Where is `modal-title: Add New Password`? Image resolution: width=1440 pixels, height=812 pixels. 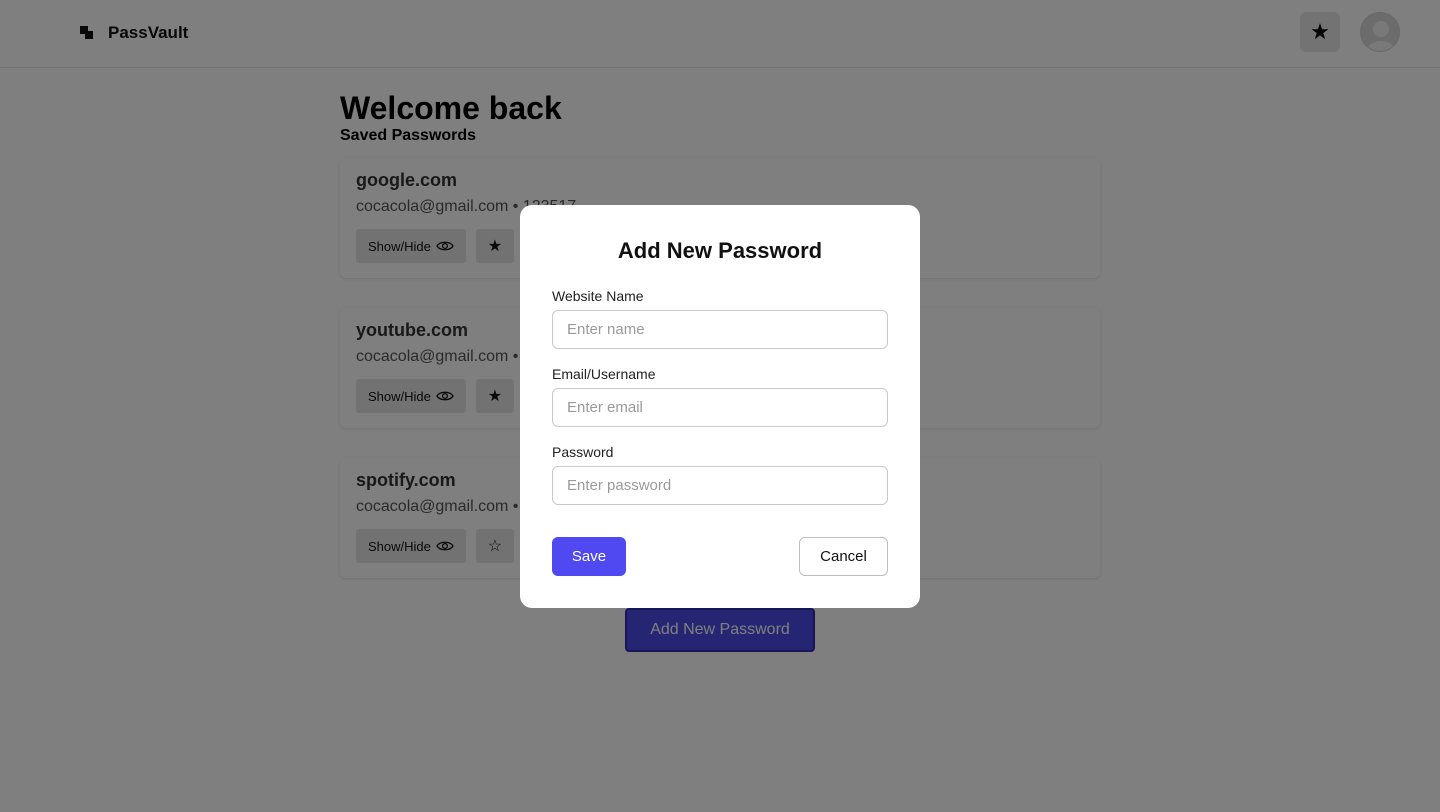 modal-title: Add New Password is located at coordinates (720, 250).